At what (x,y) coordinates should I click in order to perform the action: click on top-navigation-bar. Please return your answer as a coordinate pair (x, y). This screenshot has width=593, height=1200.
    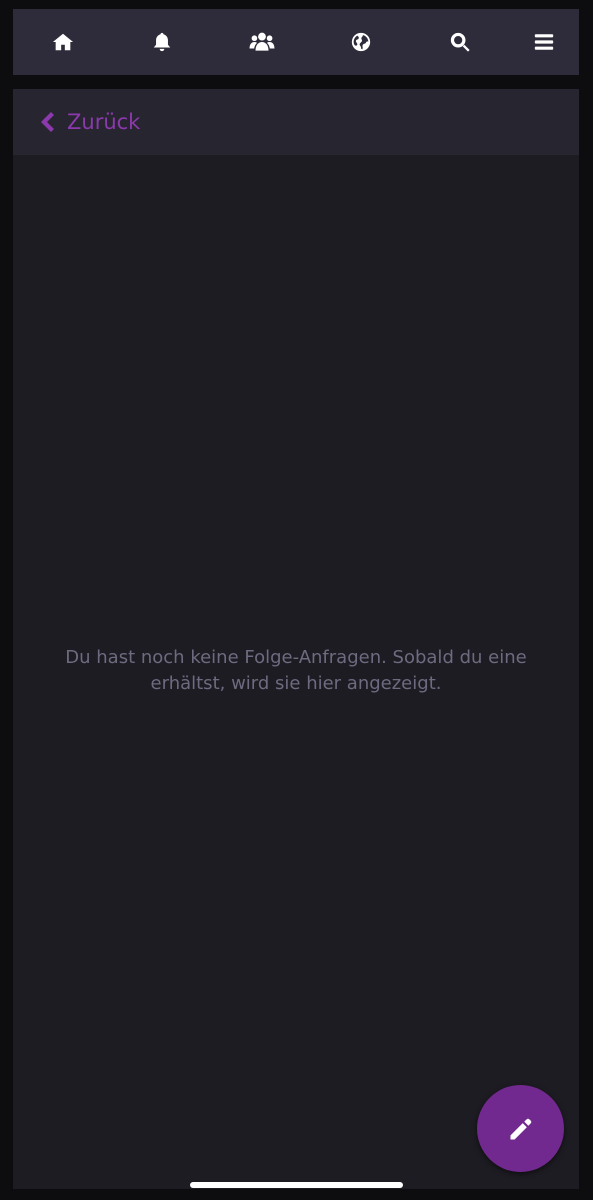
    Looking at the image, I should click on (296, 42).